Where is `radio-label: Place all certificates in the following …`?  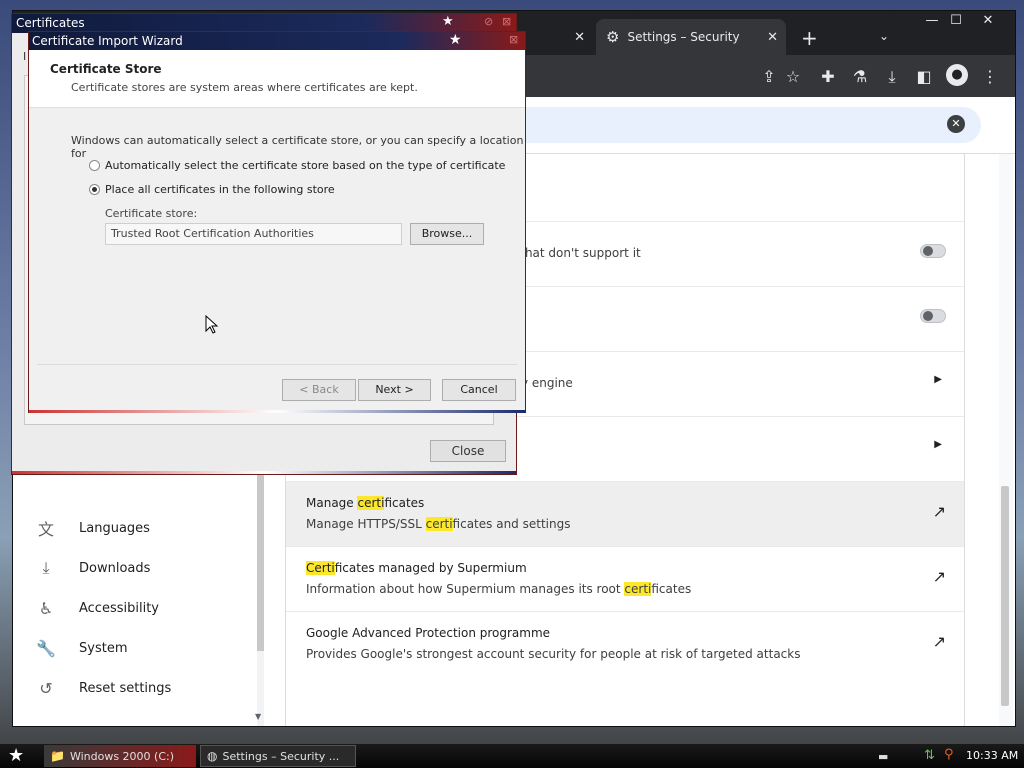 radio-label: Place all certificates in the following … is located at coordinates (220, 189).